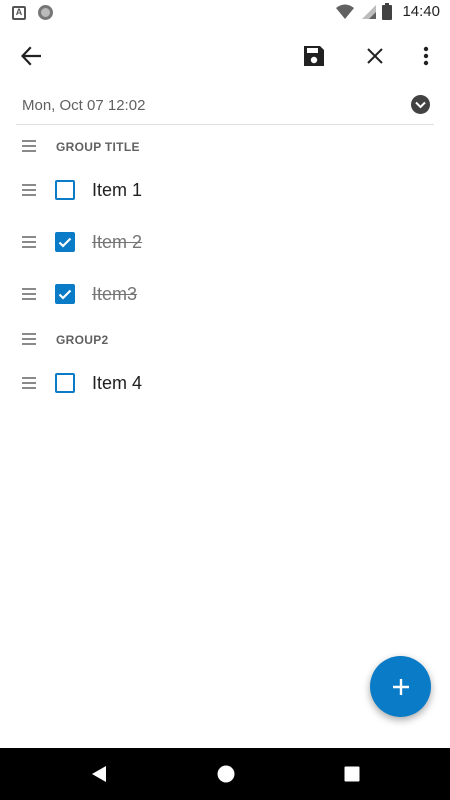  I want to click on back-button, so click(31, 56).